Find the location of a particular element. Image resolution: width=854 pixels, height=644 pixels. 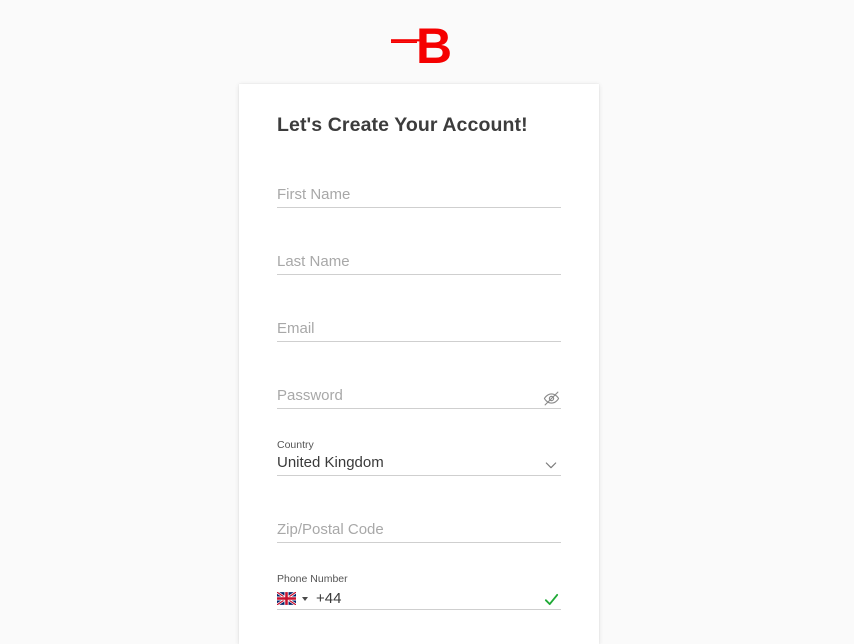

country-field: Country United Kingdom is located at coordinates (419, 464).